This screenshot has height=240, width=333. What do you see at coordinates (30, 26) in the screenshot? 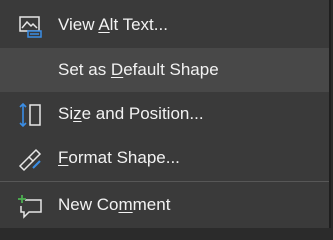
I see `alt-text-icon` at bounding box center [30, 26].